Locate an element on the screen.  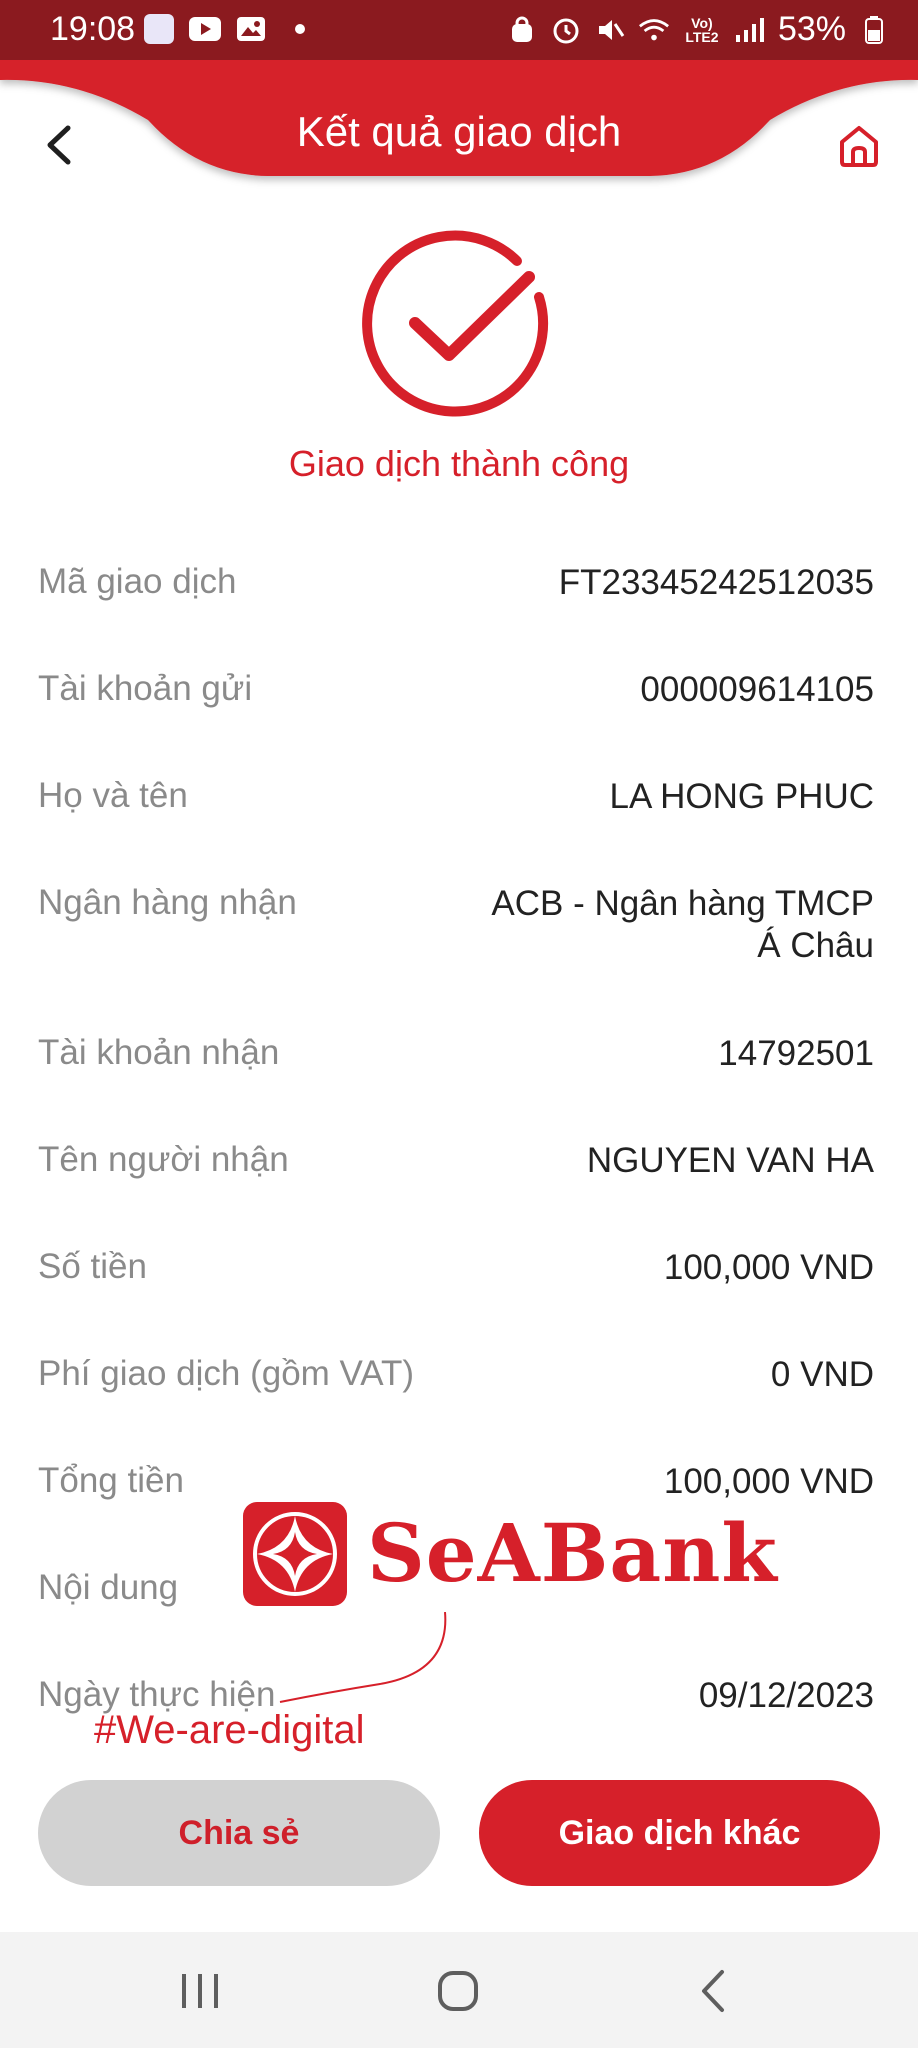
detail-label: Nội dung is located at coordinates (108, 1587).